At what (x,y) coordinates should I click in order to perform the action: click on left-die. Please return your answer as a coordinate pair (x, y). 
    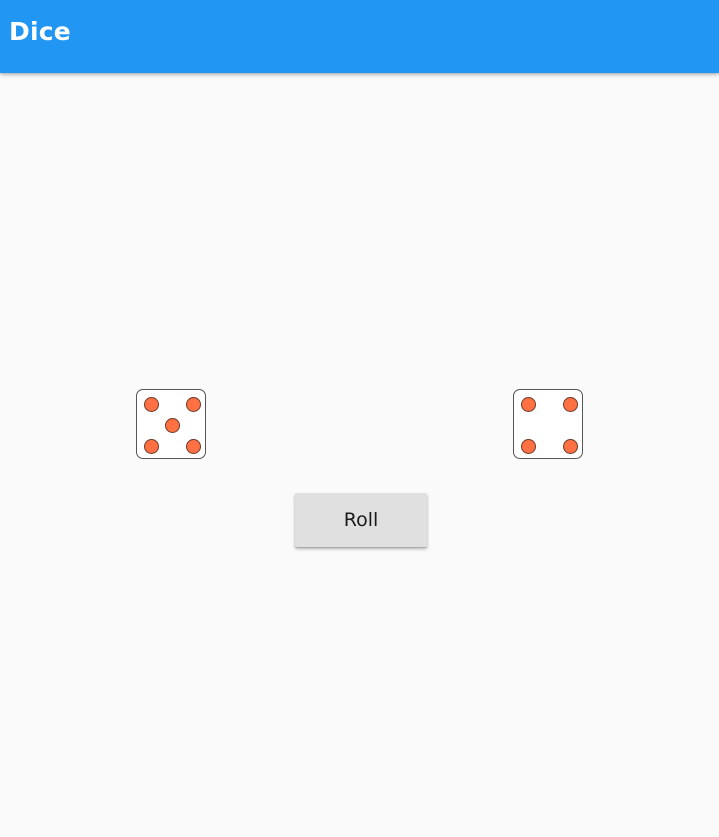
    Looking at the image, I should click on (171, 424).